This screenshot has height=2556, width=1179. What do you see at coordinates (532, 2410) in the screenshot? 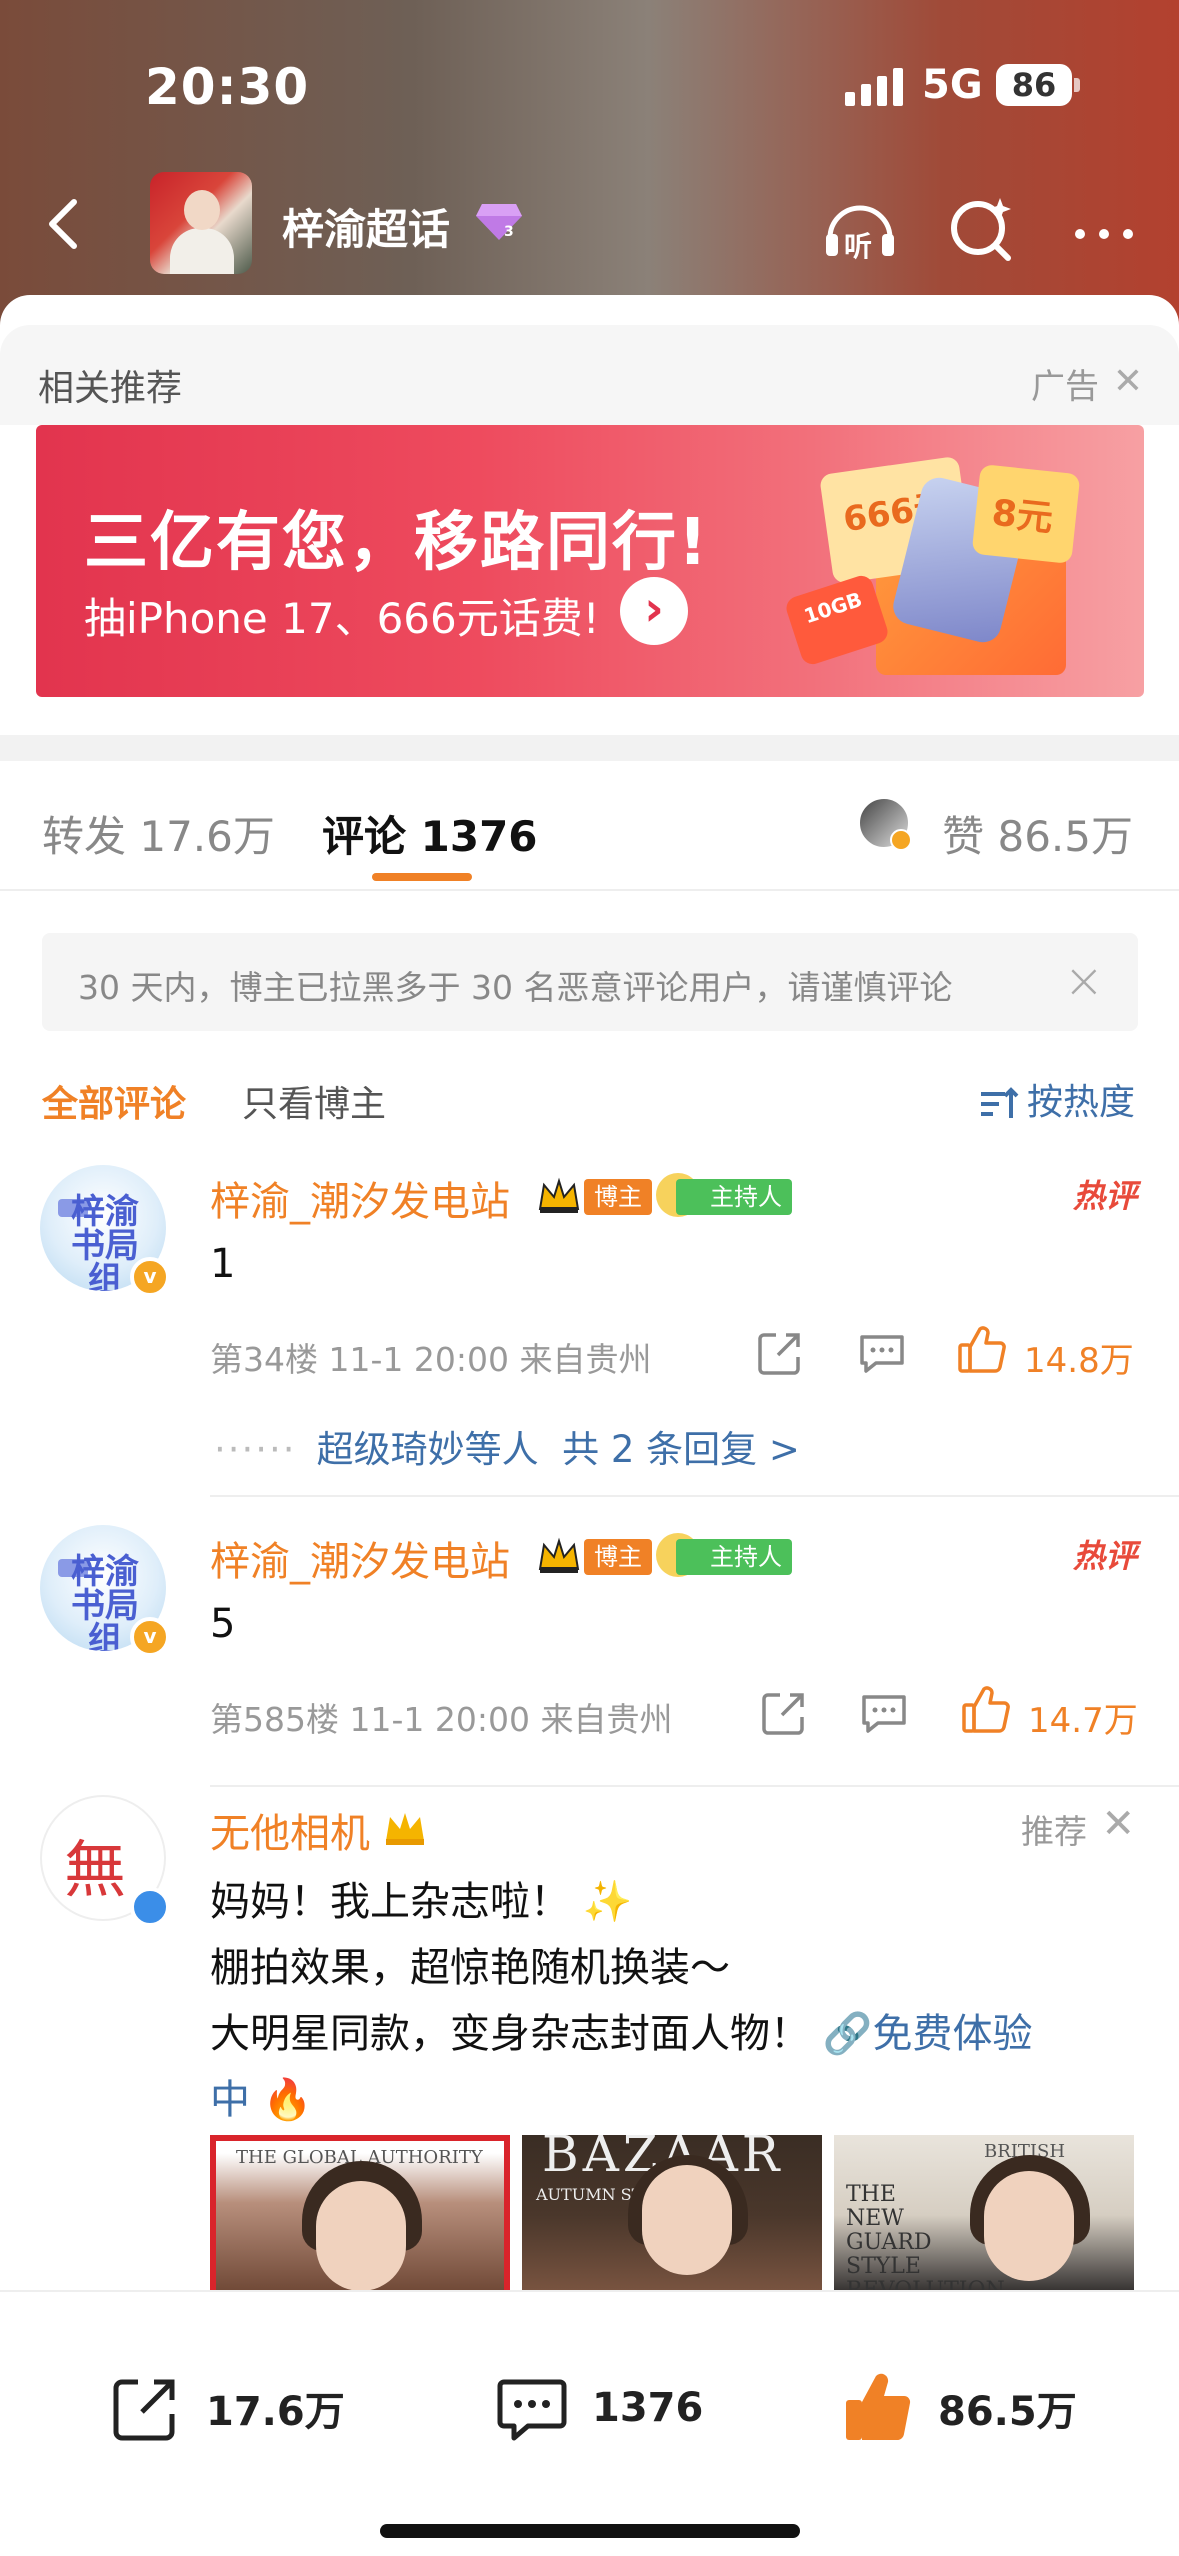
I see `comment-icon` at bounding box center [532, 2410].